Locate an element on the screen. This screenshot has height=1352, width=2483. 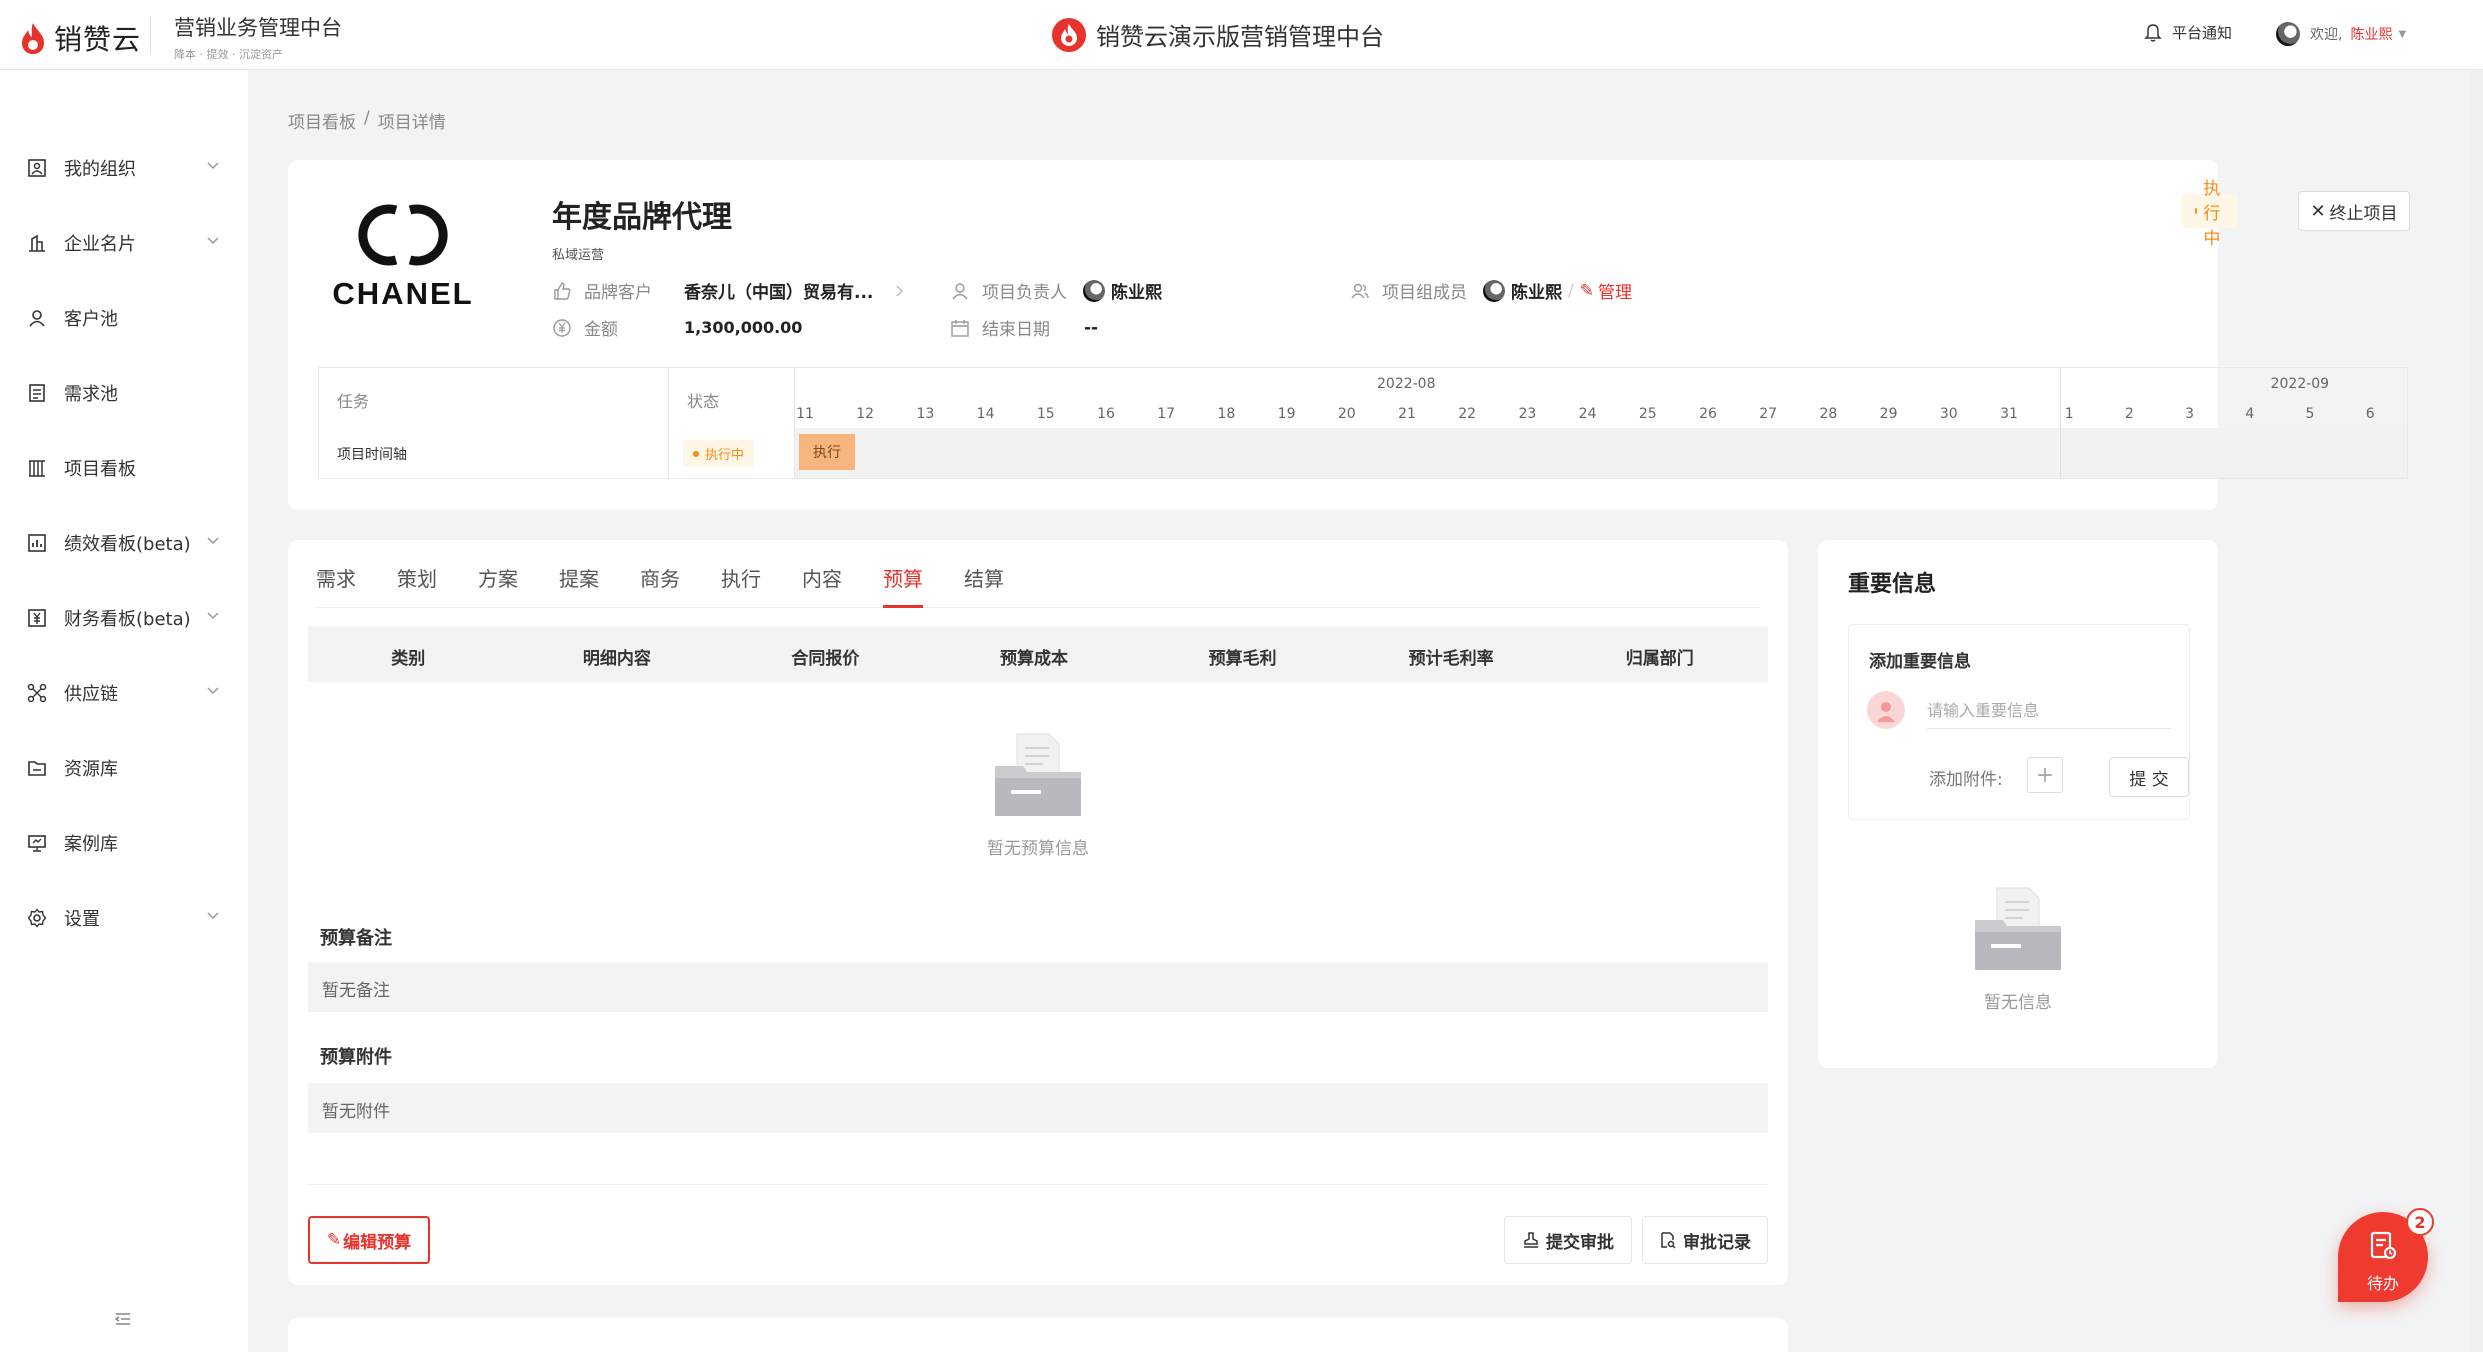
status-dot is located at coordinates (2196, 211).